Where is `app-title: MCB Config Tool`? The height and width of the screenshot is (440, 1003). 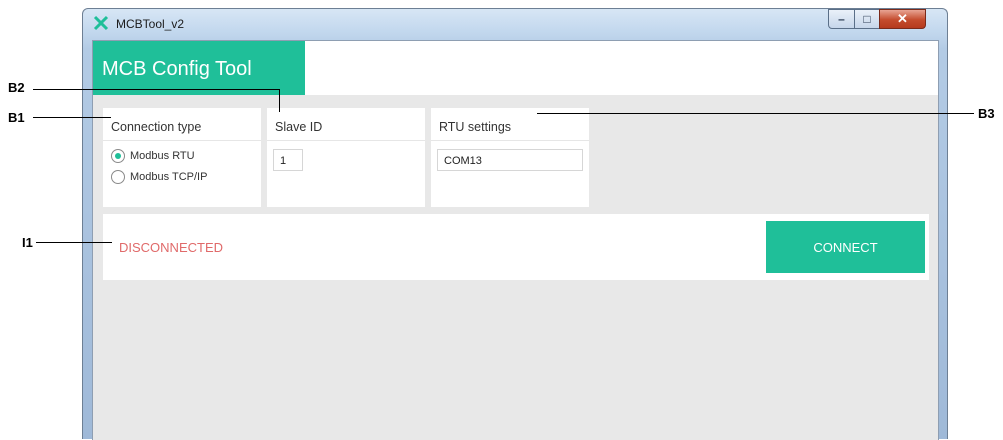 app-title: MCB Config Tool is located at coordinates (177, 69).